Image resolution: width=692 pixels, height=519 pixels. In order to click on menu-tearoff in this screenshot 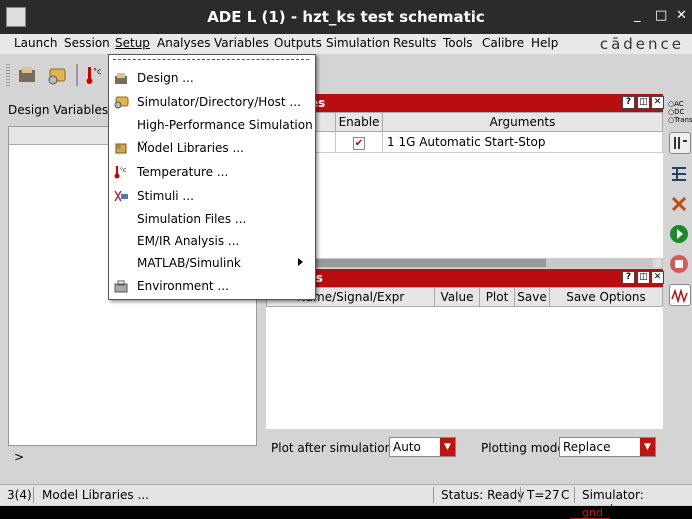, I will do `click(211, 59)`.